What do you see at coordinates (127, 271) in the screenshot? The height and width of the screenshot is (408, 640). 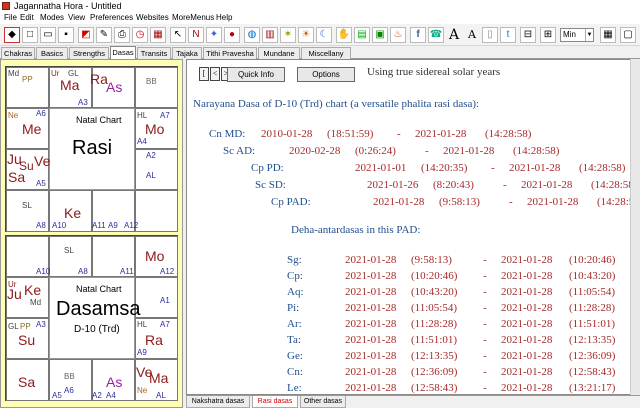 I see `d10-a11: A11` at bounding box center [127, 271].